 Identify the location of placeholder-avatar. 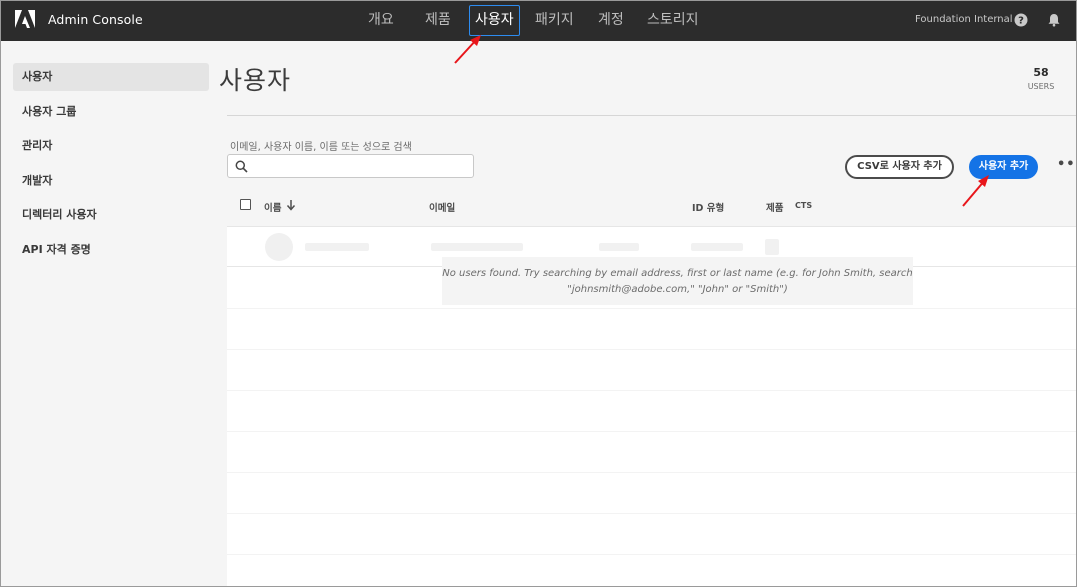
(279, 247).